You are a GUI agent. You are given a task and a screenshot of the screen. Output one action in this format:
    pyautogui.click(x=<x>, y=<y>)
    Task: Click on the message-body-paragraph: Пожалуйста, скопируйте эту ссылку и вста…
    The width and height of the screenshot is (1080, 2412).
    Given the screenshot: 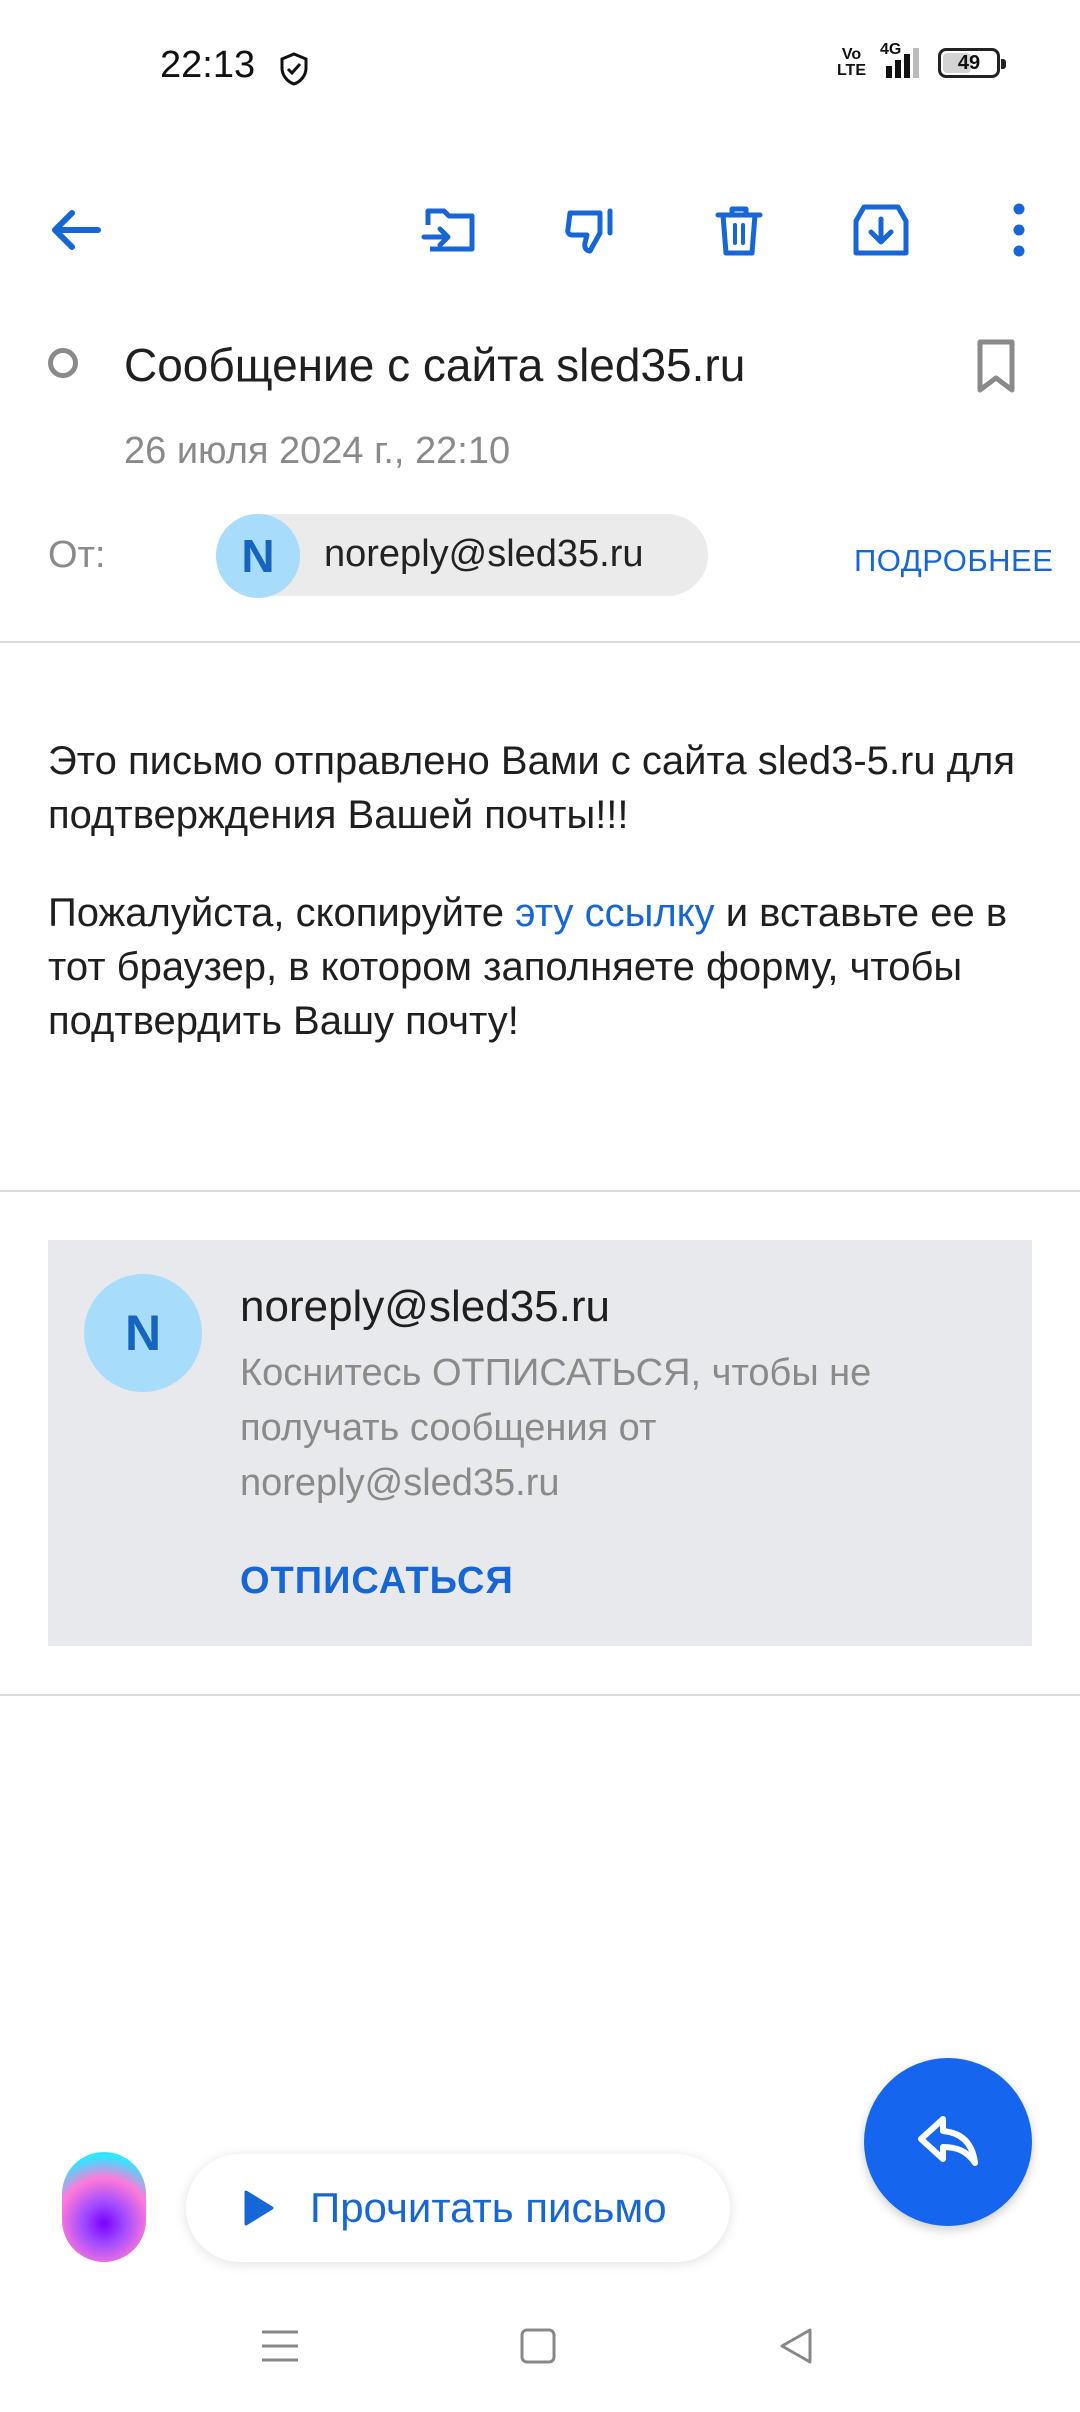 What is the action you would take?
    pyautogui.click(x=528, y=967)
    